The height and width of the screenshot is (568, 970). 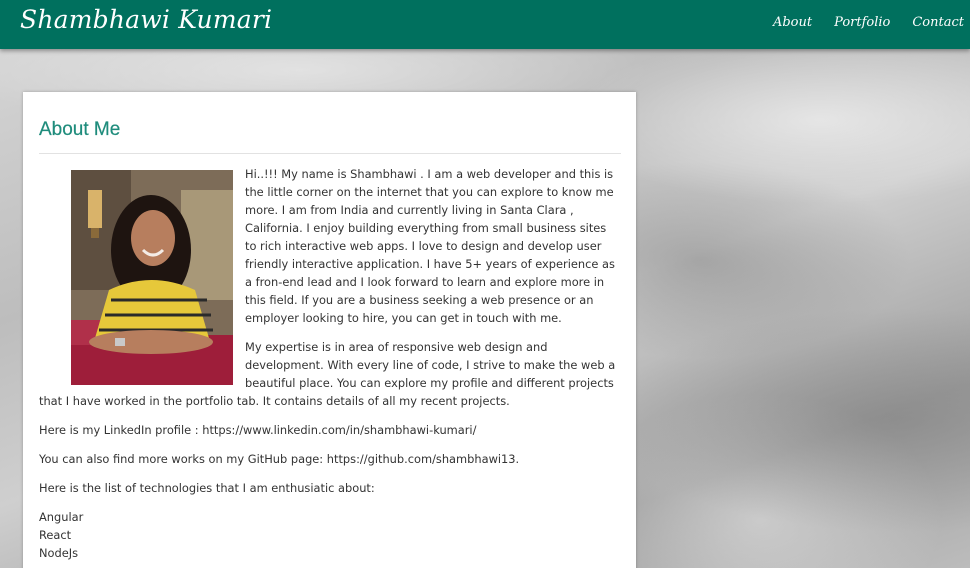 What do you see at coordinates (792, 22) in the screenshot?
I see `nav-link-about: About` at bounding box center [792, 22].